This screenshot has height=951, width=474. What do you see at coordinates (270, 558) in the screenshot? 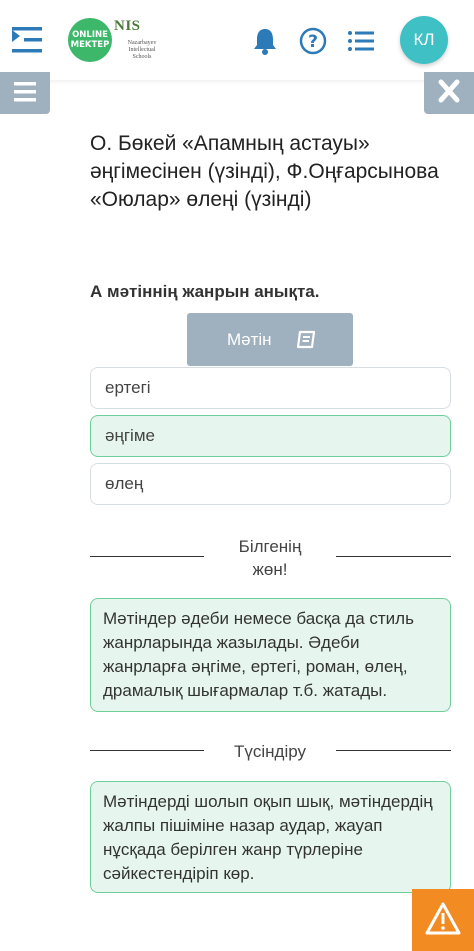
I see `hint-heading: Білгенің жөн!` at bounding box center [270, 558].